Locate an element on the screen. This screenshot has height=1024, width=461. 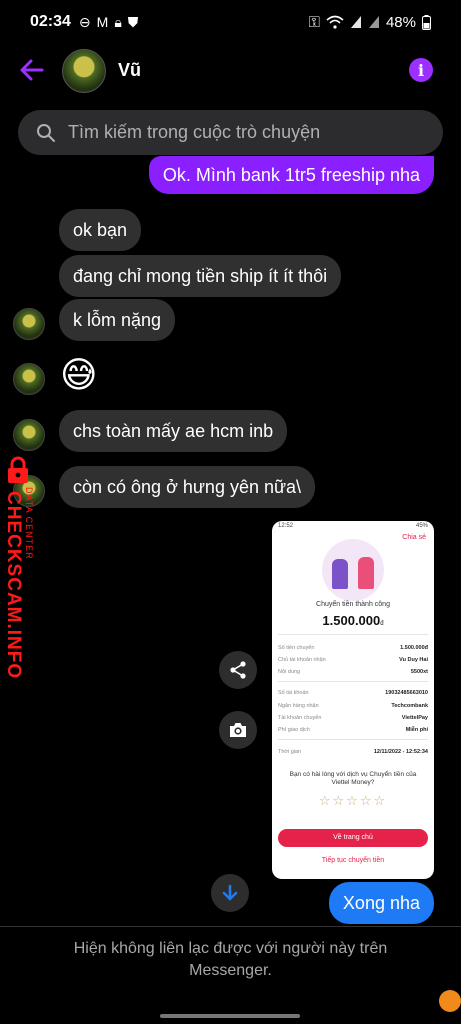
message-outgoing: Xong nha is located at coordinates (381, 903).